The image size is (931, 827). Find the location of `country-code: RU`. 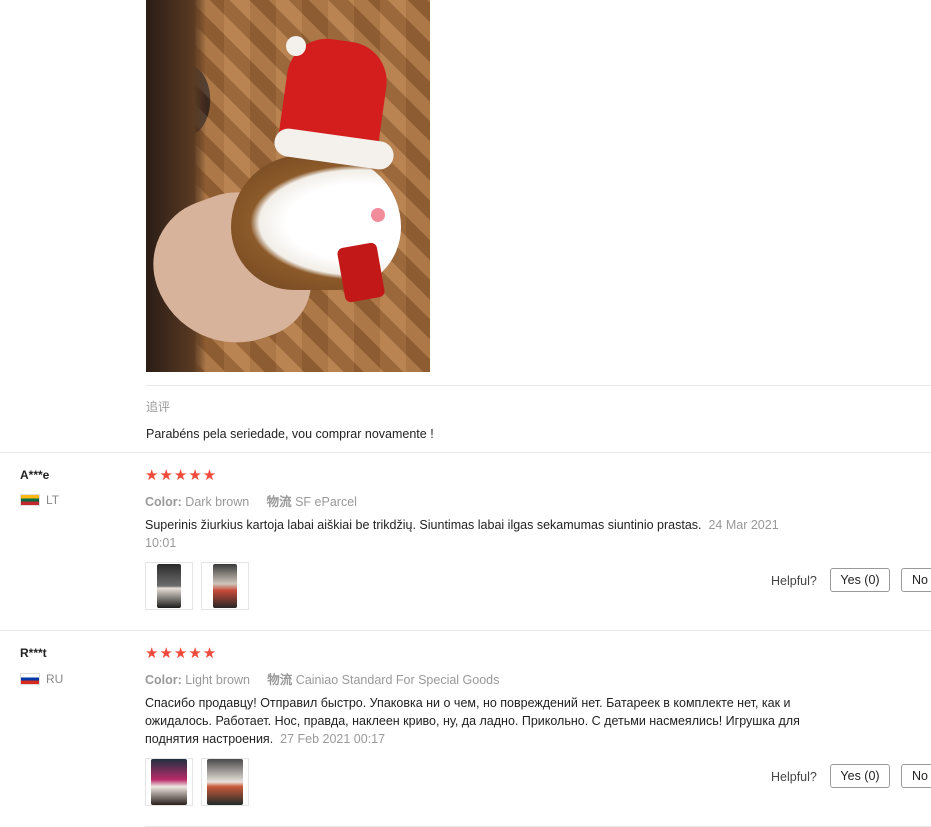

country-code: RU is located at coordinates (55, 679).